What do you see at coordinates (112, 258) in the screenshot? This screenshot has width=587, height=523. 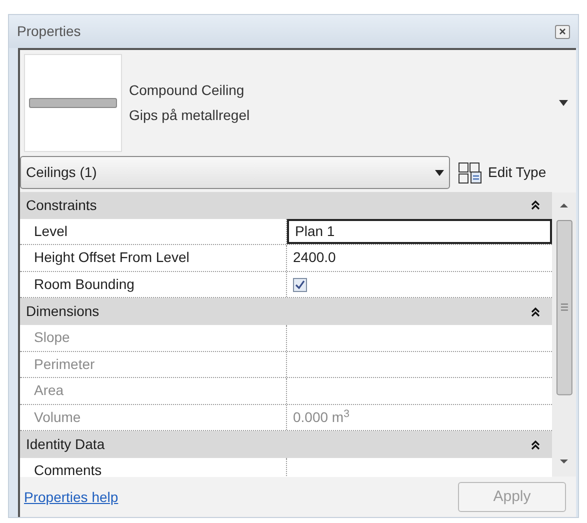 I see `property-label: Height Offset From Level` at bounding box center [112, 258].